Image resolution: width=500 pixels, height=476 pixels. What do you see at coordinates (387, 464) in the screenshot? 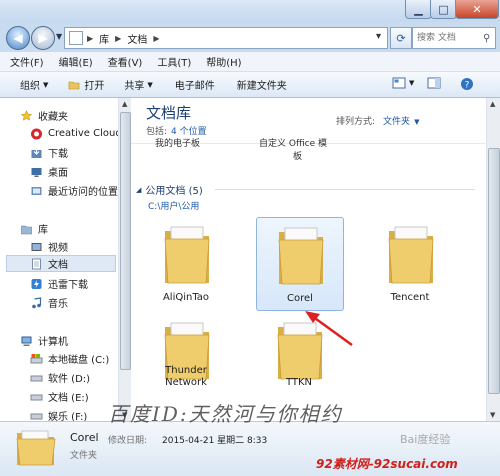
I see `site-watermark: 92素材网-92sucai.com` at bounding box center [387, 464].